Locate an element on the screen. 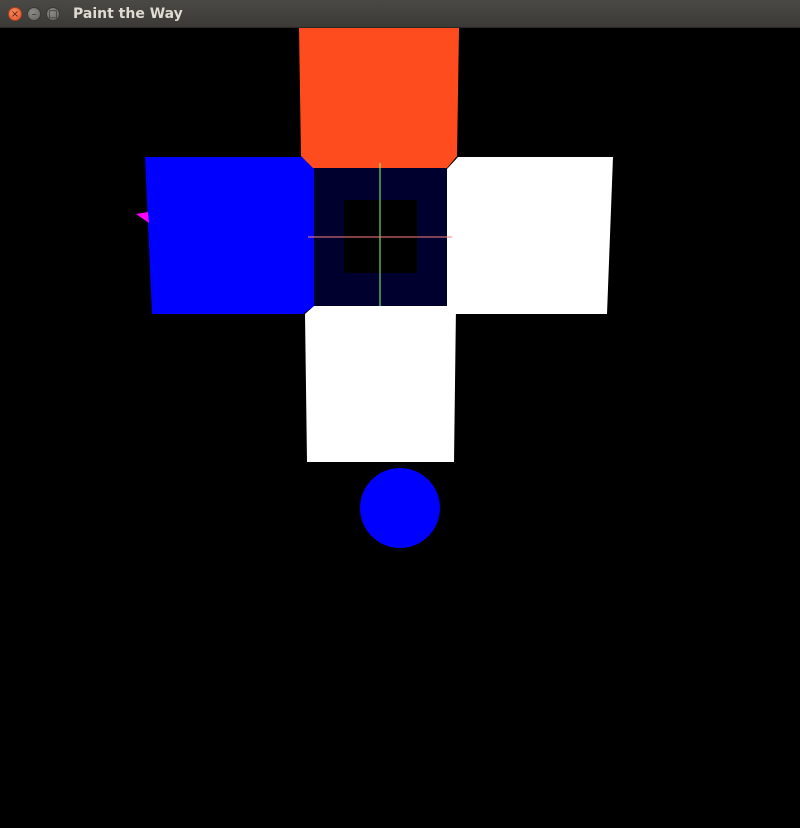 This screenshot has width=800, height=828. window-title: Paint the Way is located at coordinates (128, 14).